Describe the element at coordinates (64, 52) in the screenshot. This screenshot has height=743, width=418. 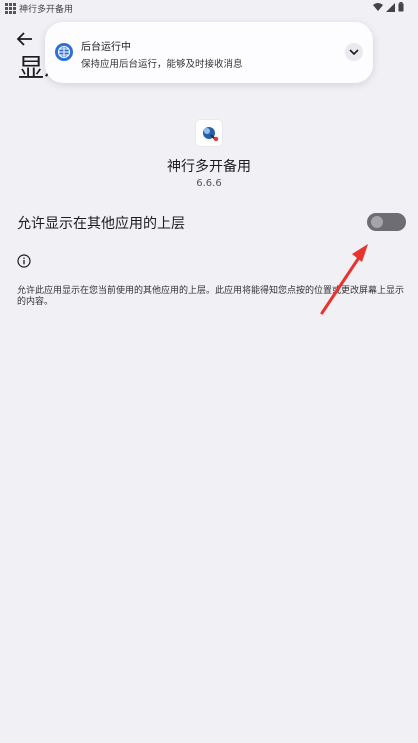
I see `globe-icon` at that location.